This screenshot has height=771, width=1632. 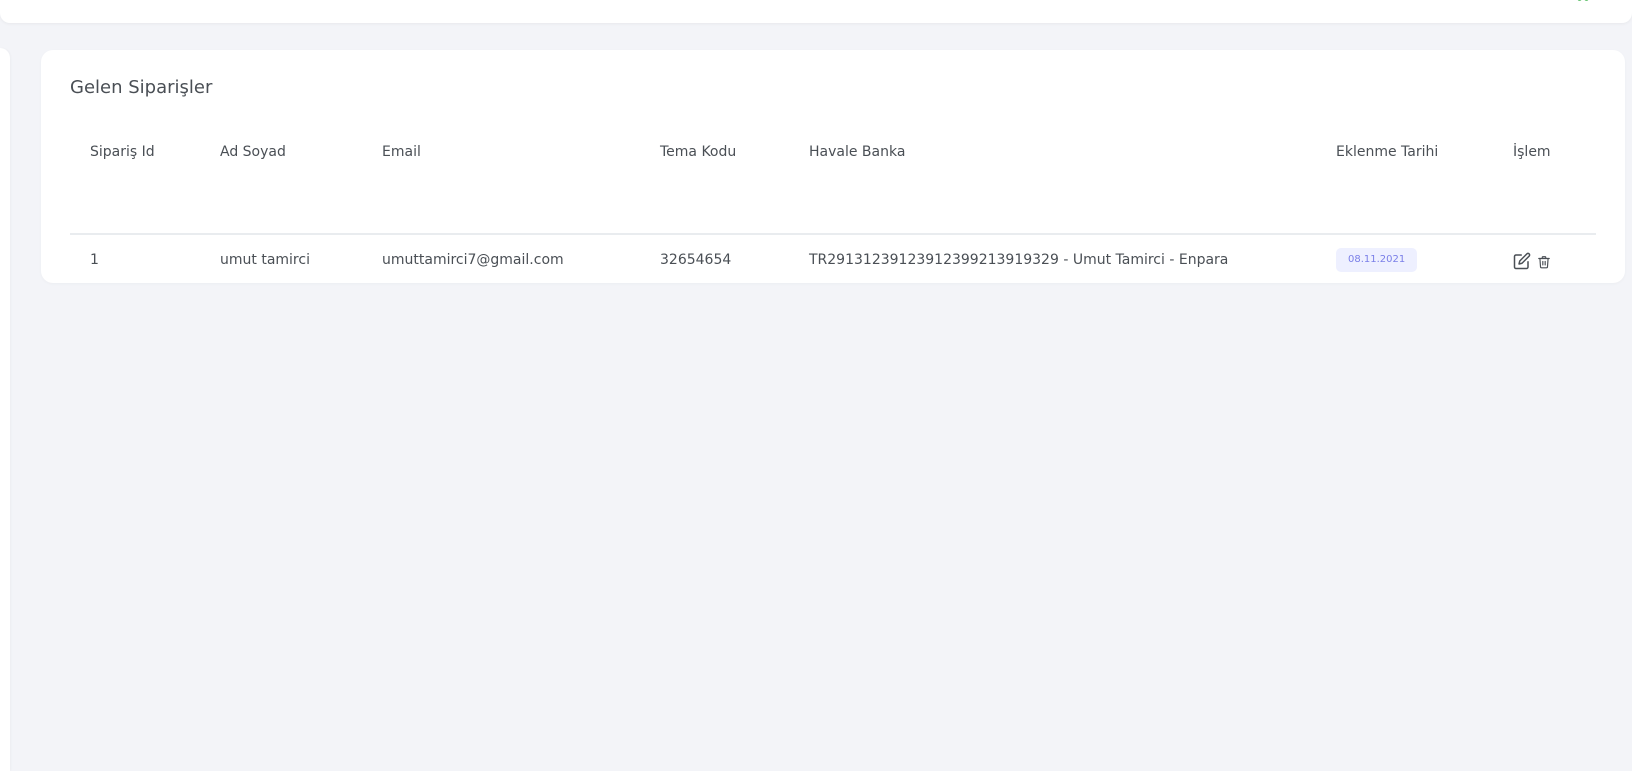 What do you see at coordinates (1532, 152) in the screenshot?
I see `column-header-actions: İşlem` at bounding box center [1532, 152].